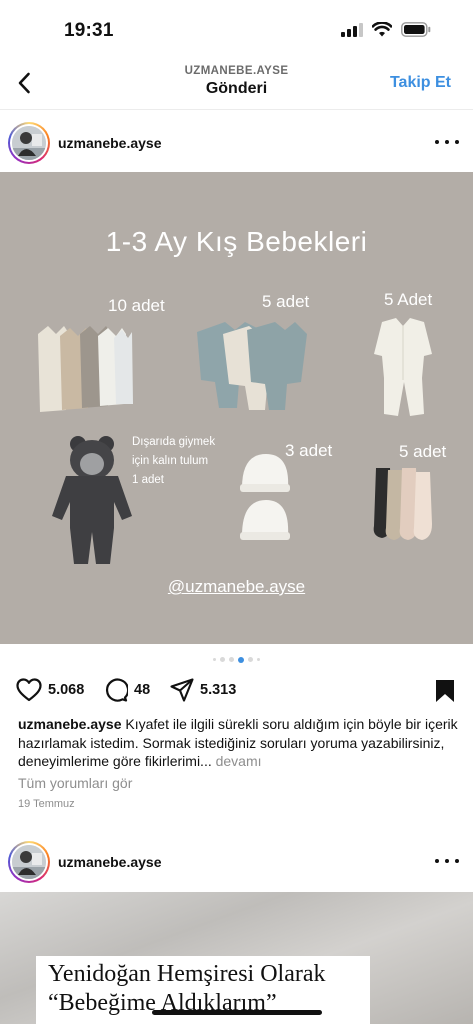 The height and width of the screenshot is (1024, 473). What do you see at coordinates (402, 504) in the screenshot?
I see `socks-illustration` at bounding box center [402, 504].